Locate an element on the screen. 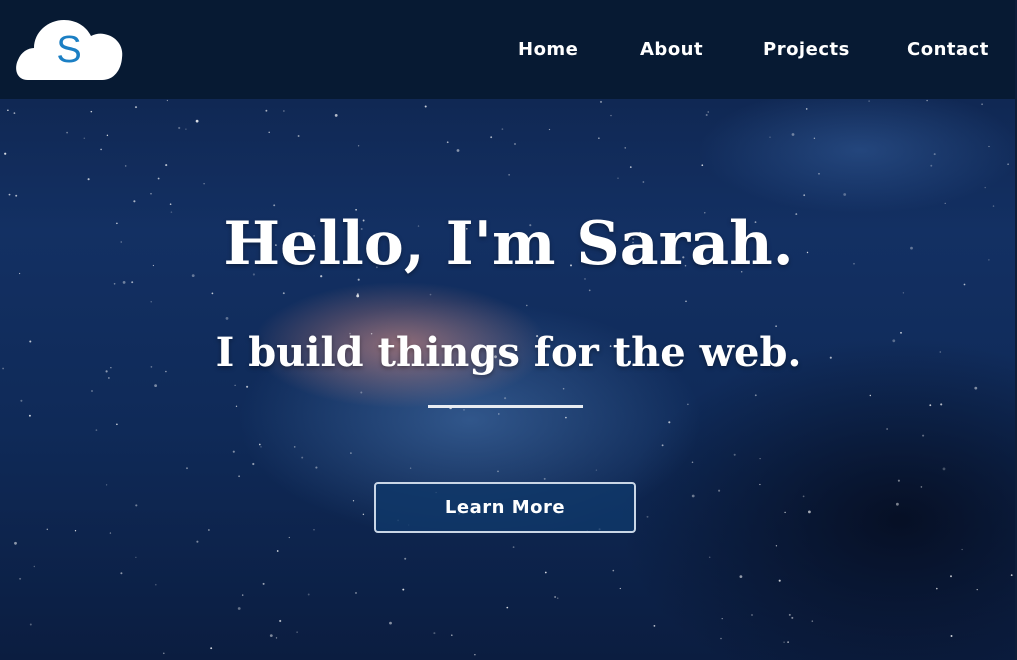 Image resolution: width=1017 pixels, height=660 pixels. site-logo: S is located at coordinates (69, 48).